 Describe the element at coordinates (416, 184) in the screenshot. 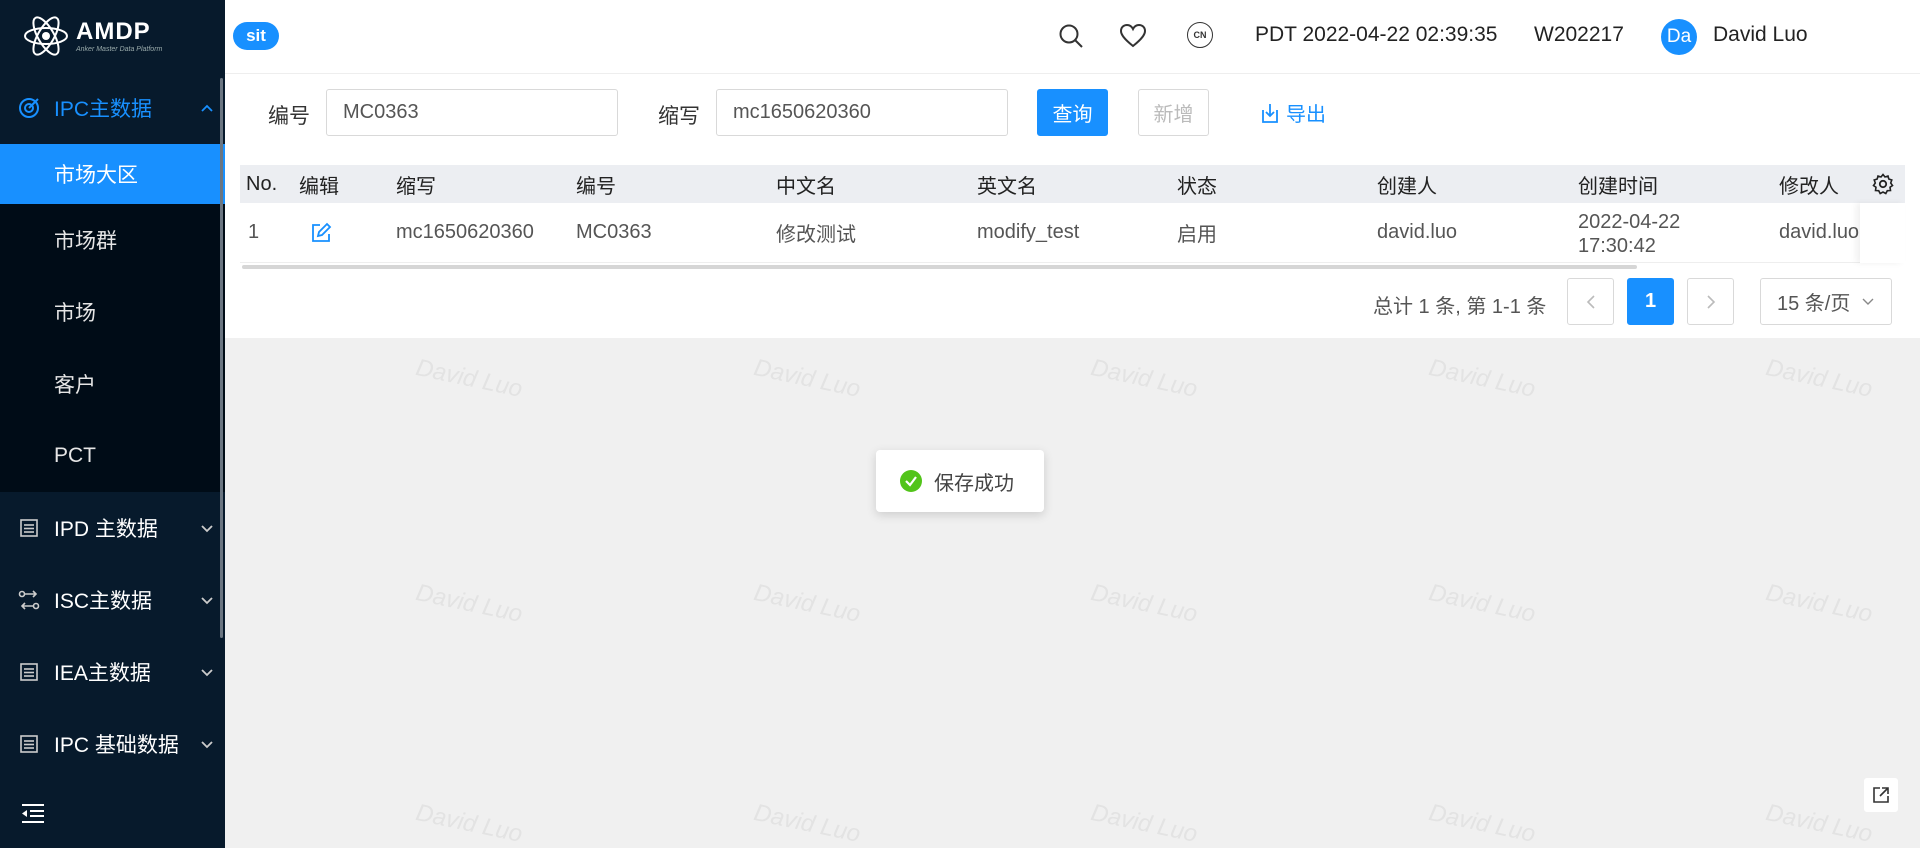

I see `column-header: 缩写` at that location.